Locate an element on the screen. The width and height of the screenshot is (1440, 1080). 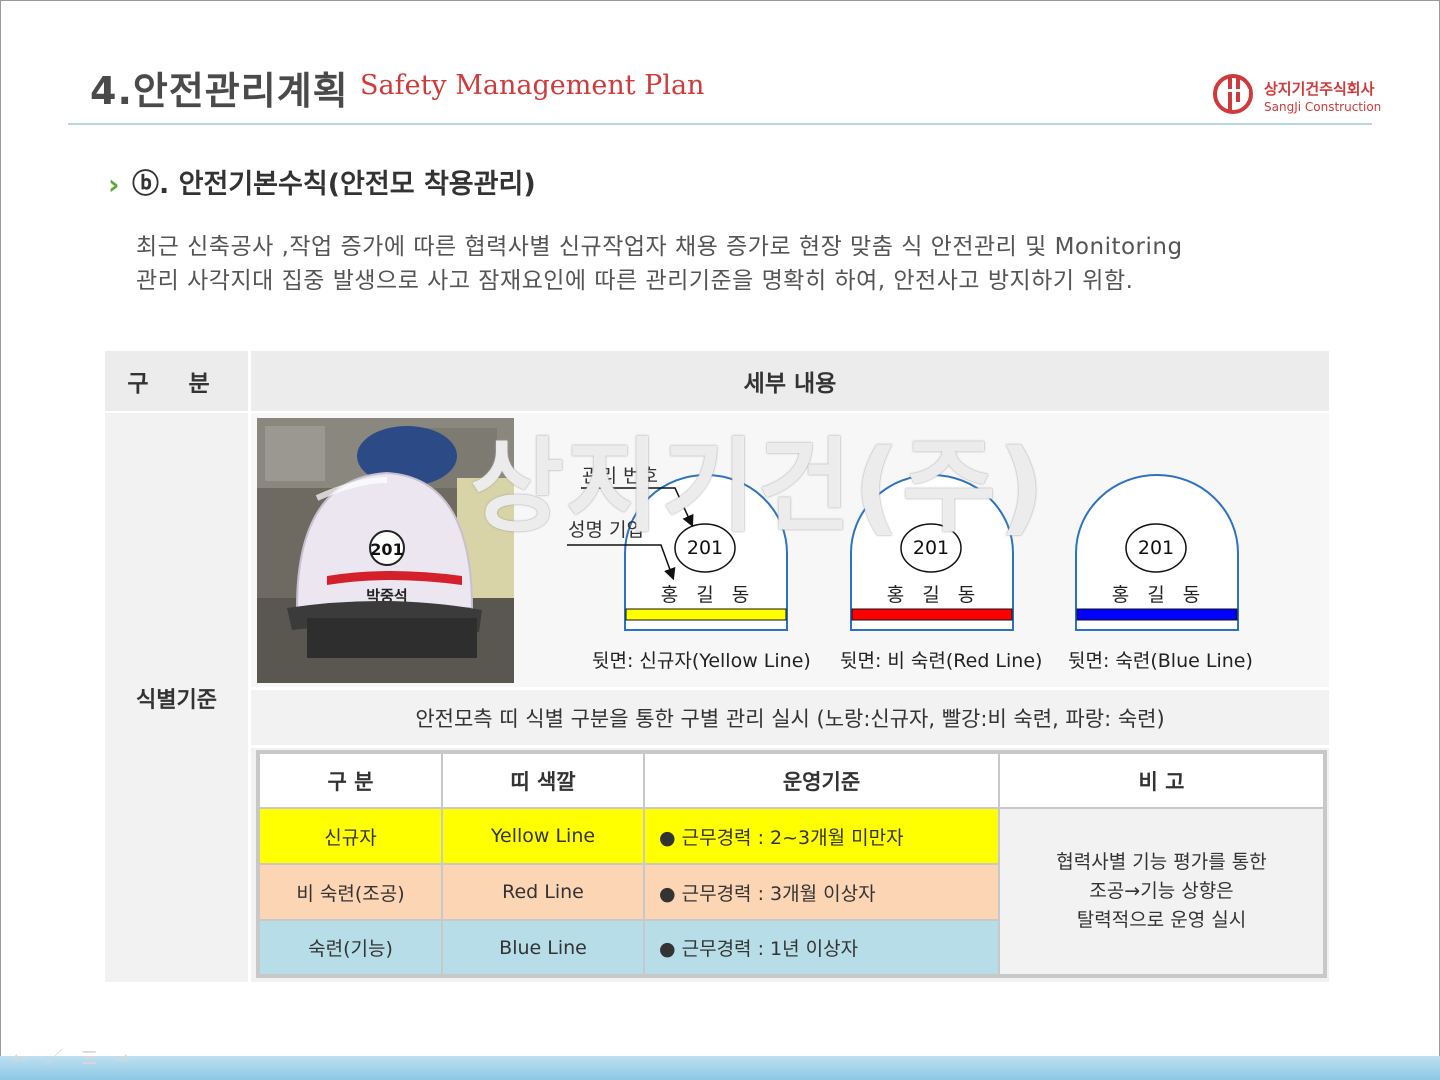
row-criteria-unskilled: ● 근무경력 : 3개월 이상자 is located at coordinates (821, 892).